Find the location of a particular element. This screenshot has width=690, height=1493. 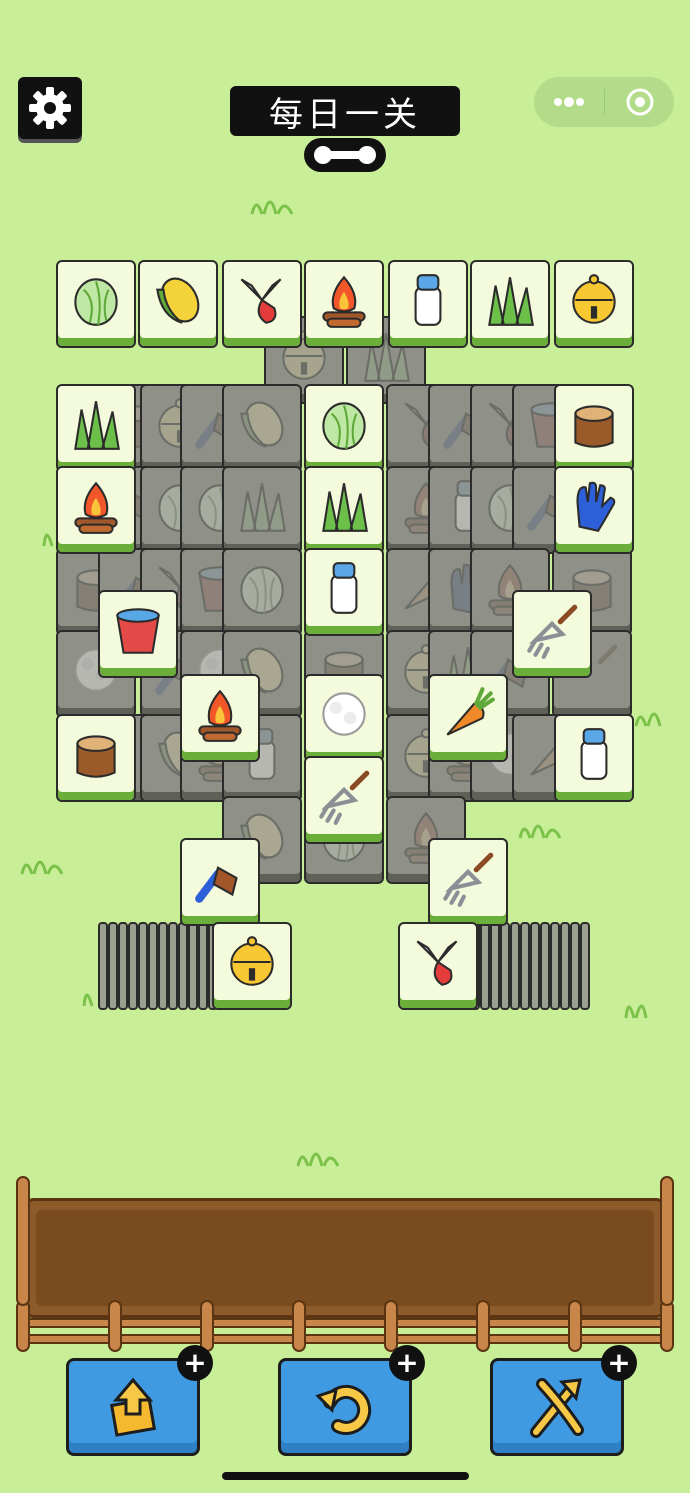

cotton-icon is located at coordinates (344, 714).